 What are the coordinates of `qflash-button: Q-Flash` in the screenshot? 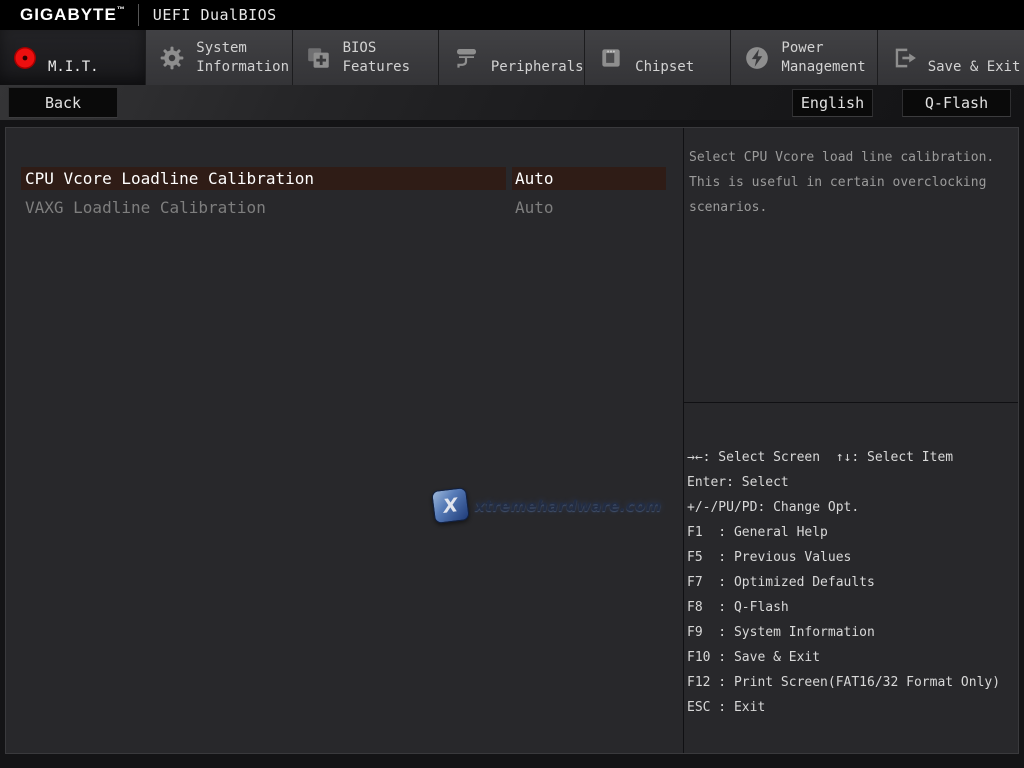 It's located at (956, 102).